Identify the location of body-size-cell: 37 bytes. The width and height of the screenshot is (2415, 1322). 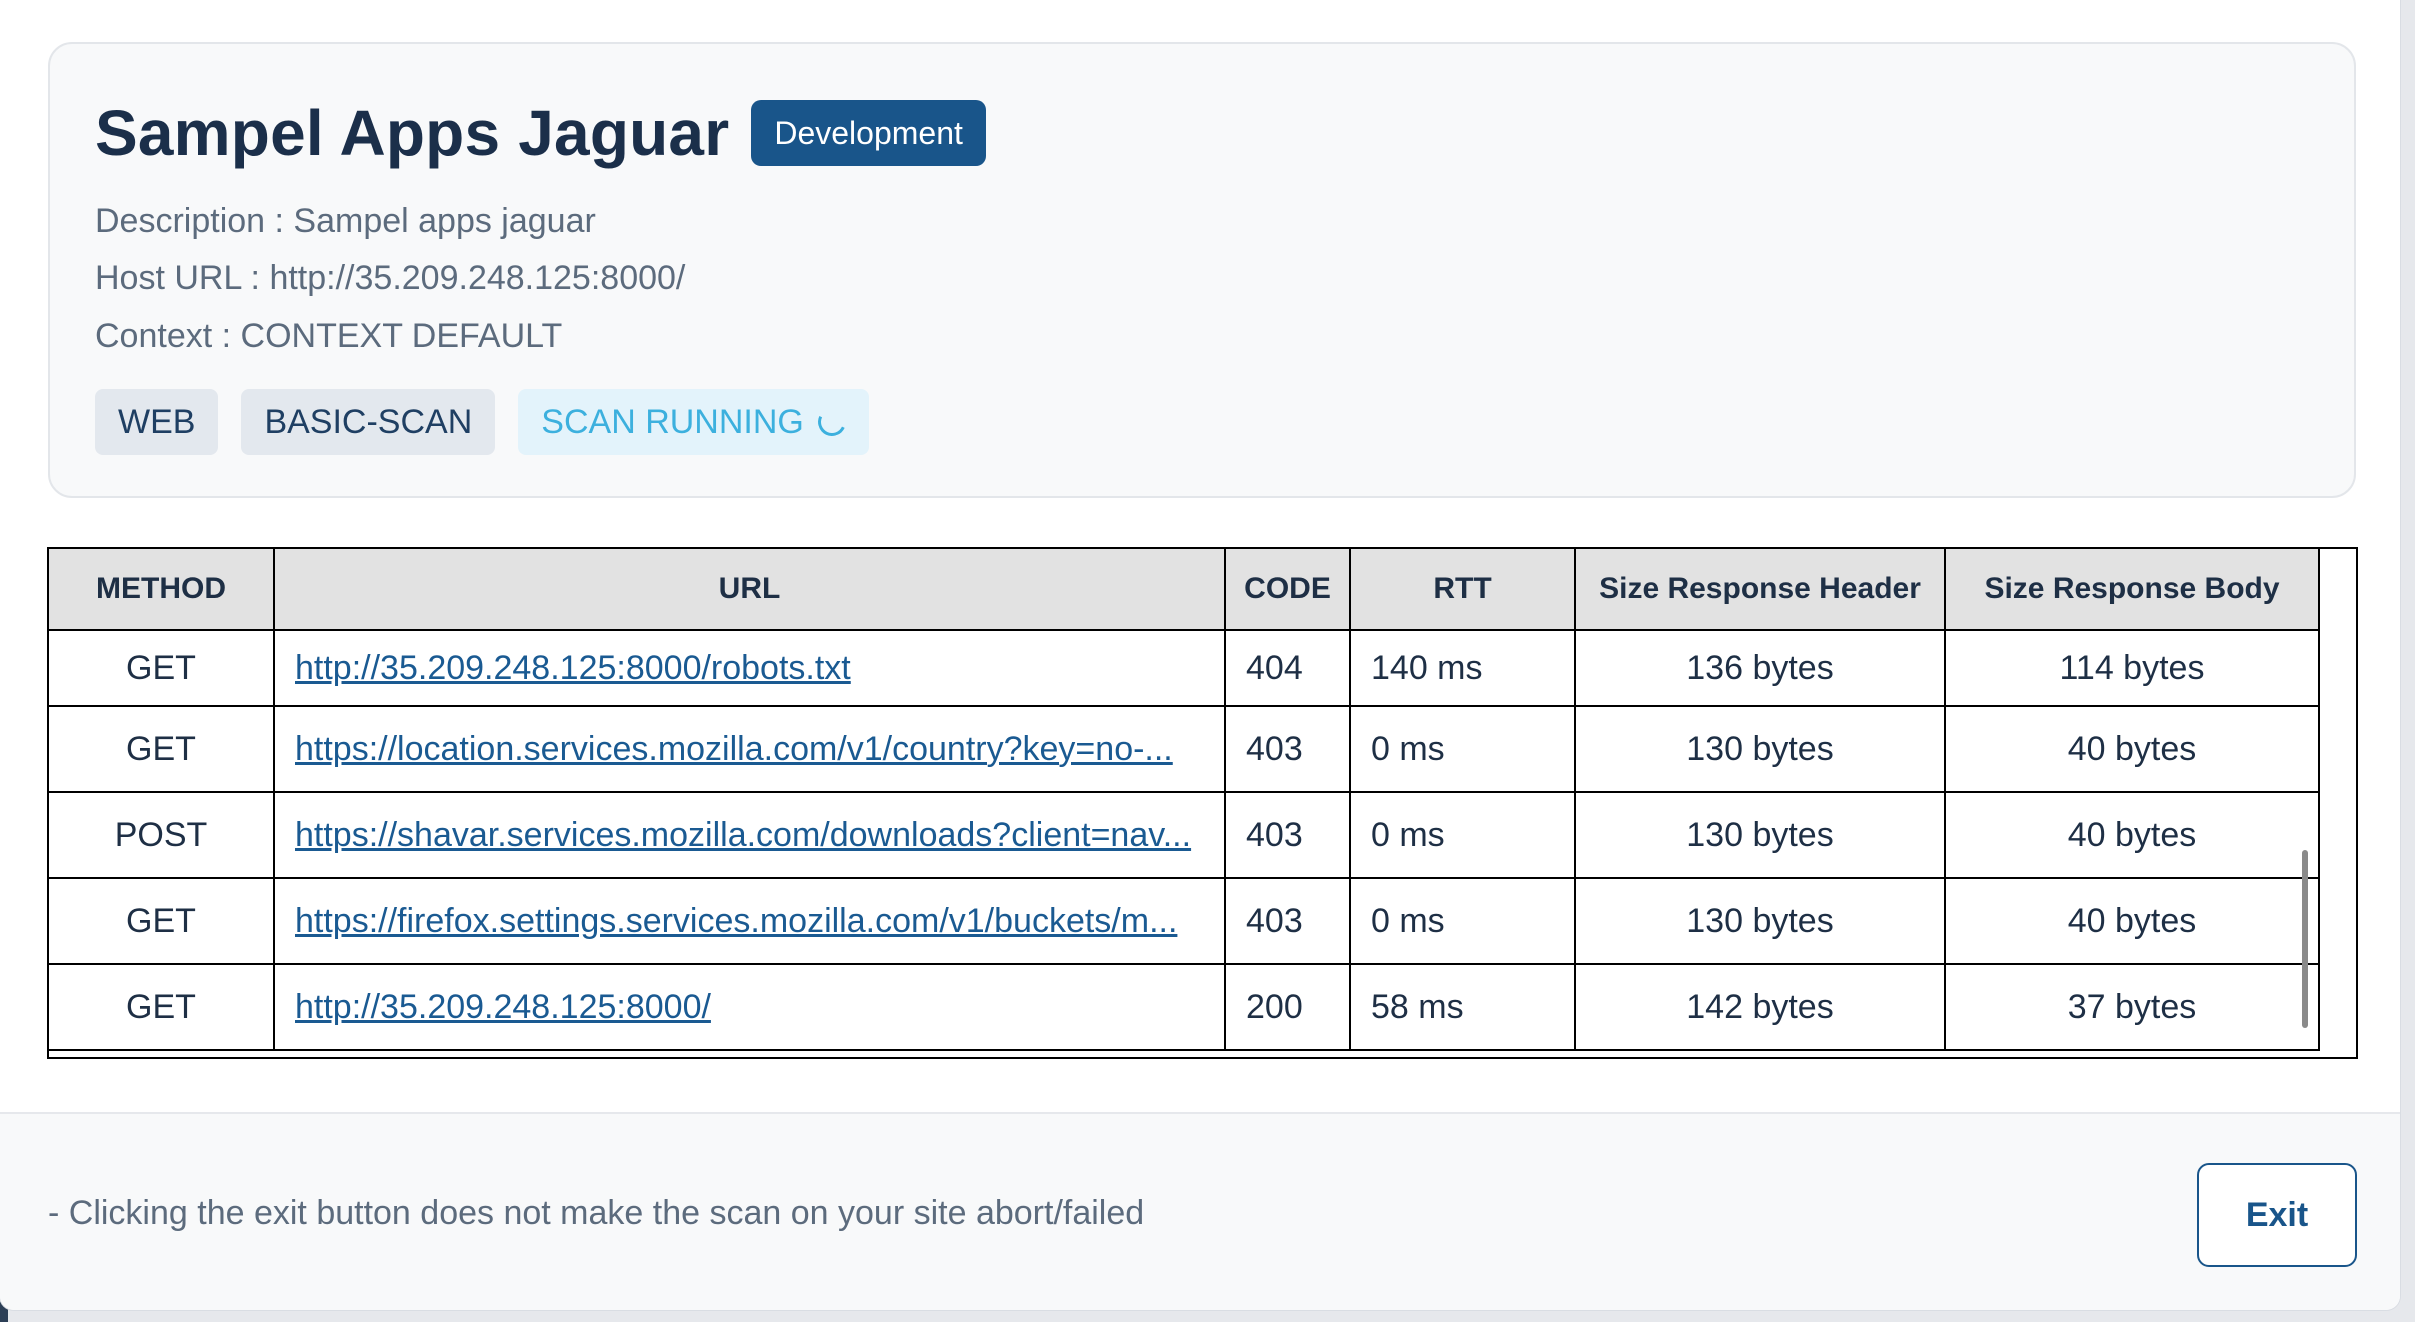
(2132, 1007).